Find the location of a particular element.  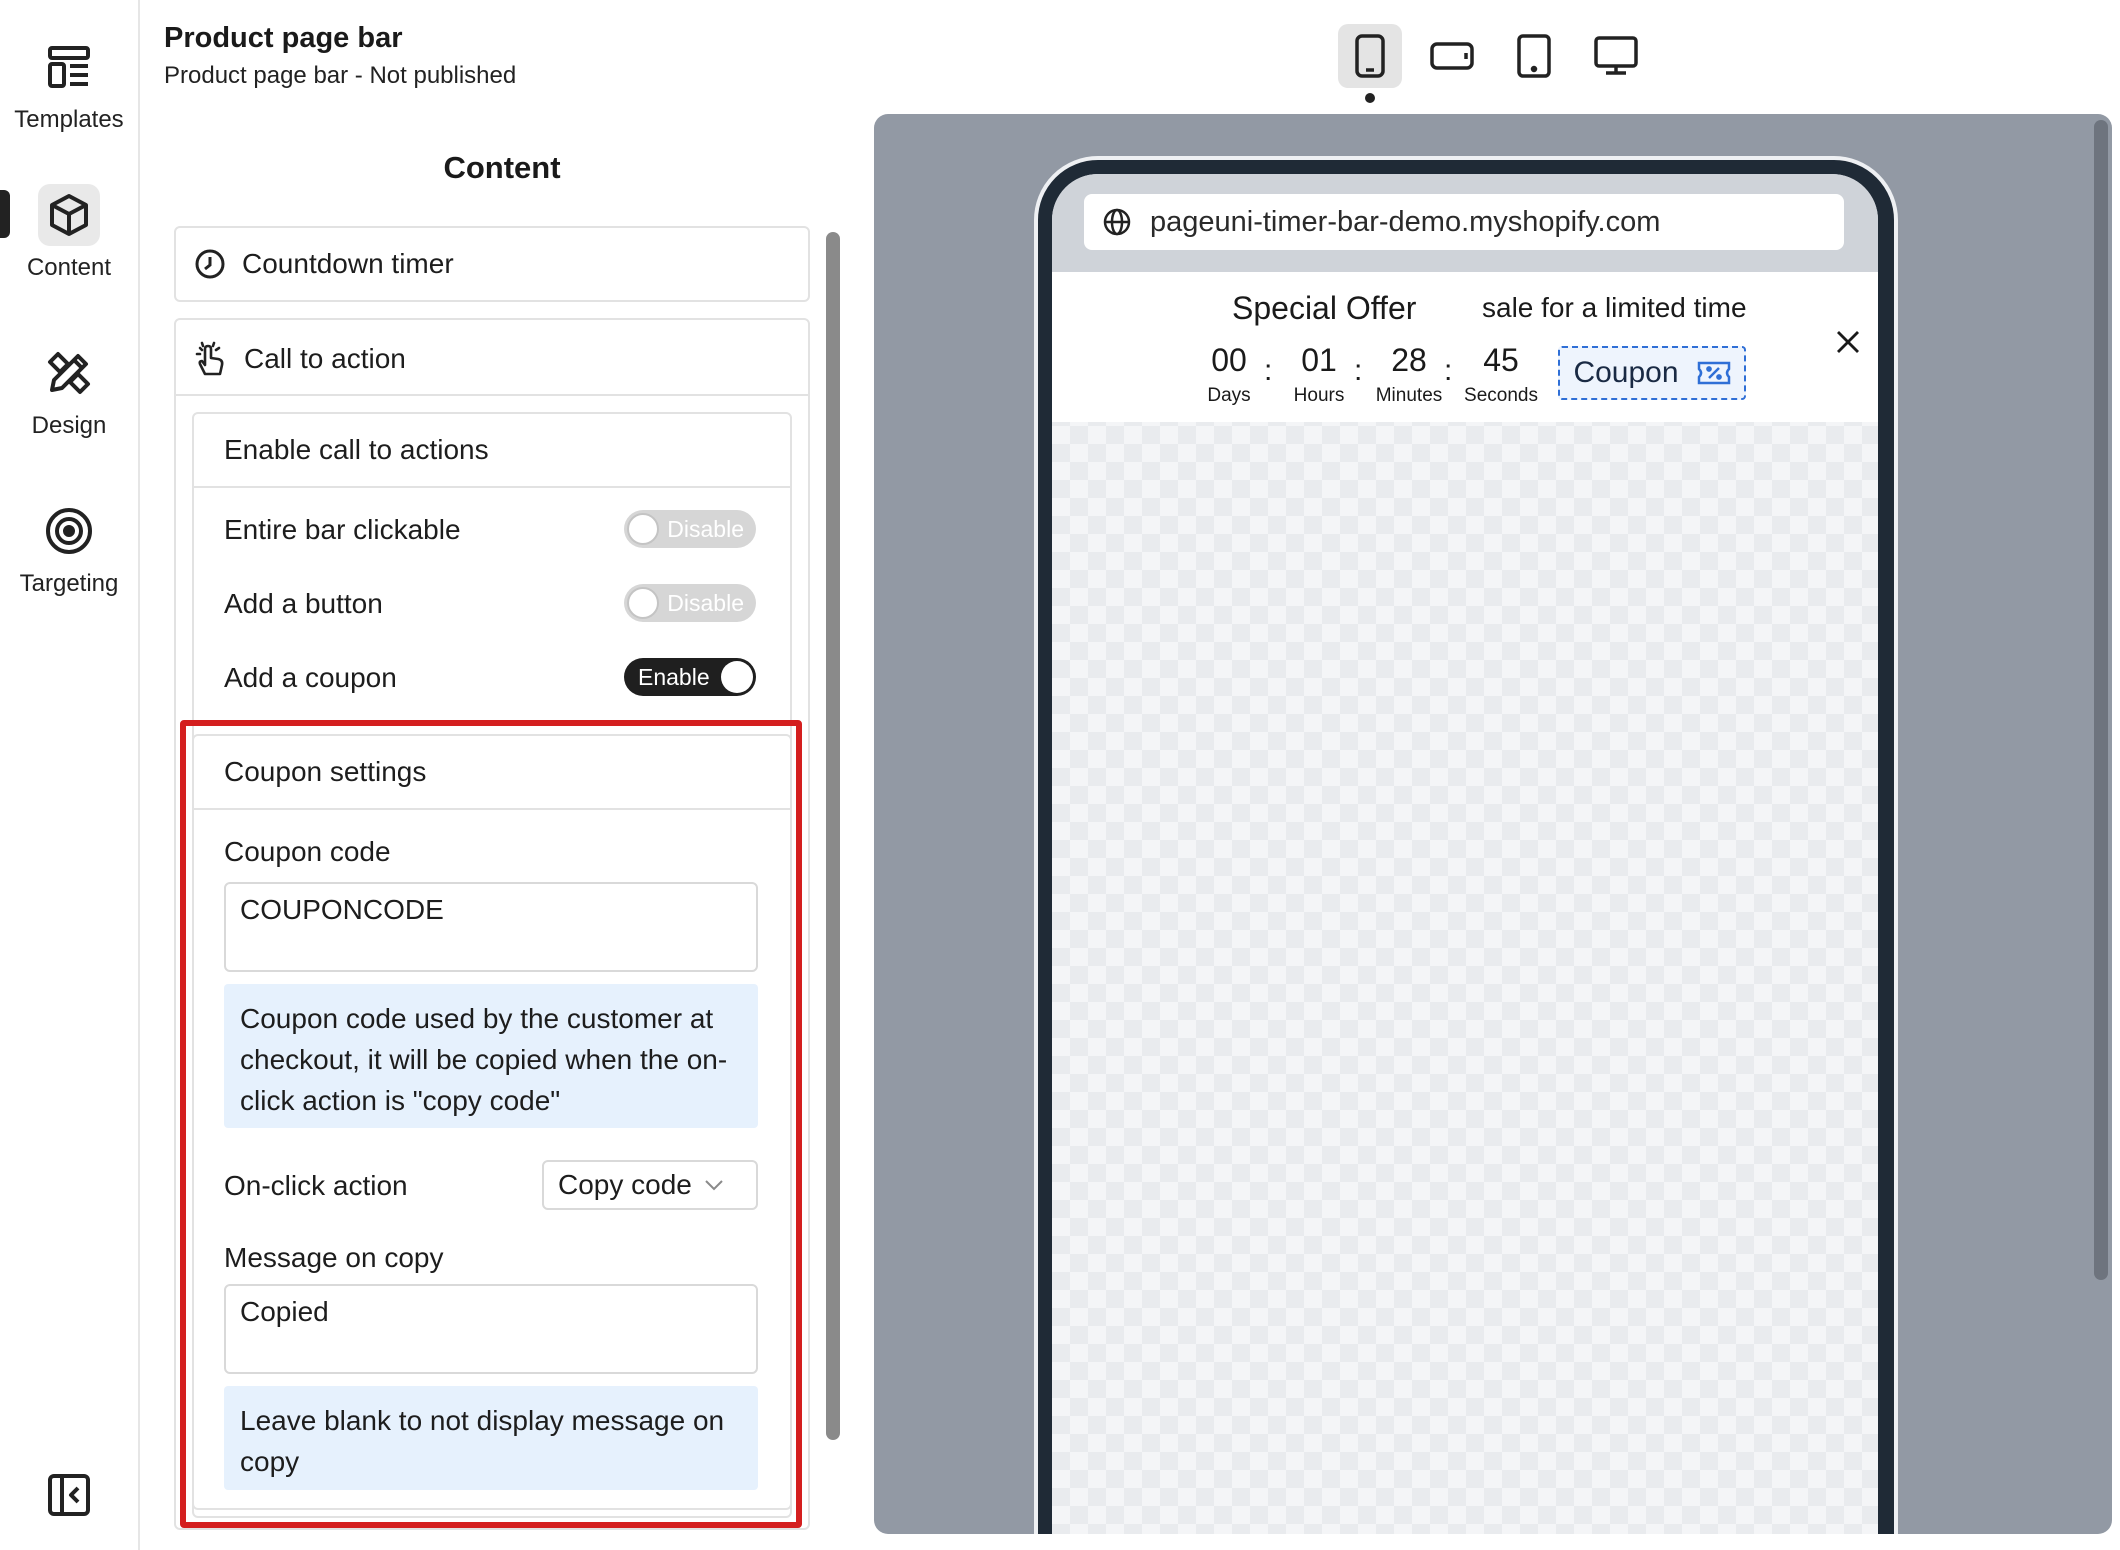

offer-subtitle: sale for a limited time is located at coordinates (1614, 307).